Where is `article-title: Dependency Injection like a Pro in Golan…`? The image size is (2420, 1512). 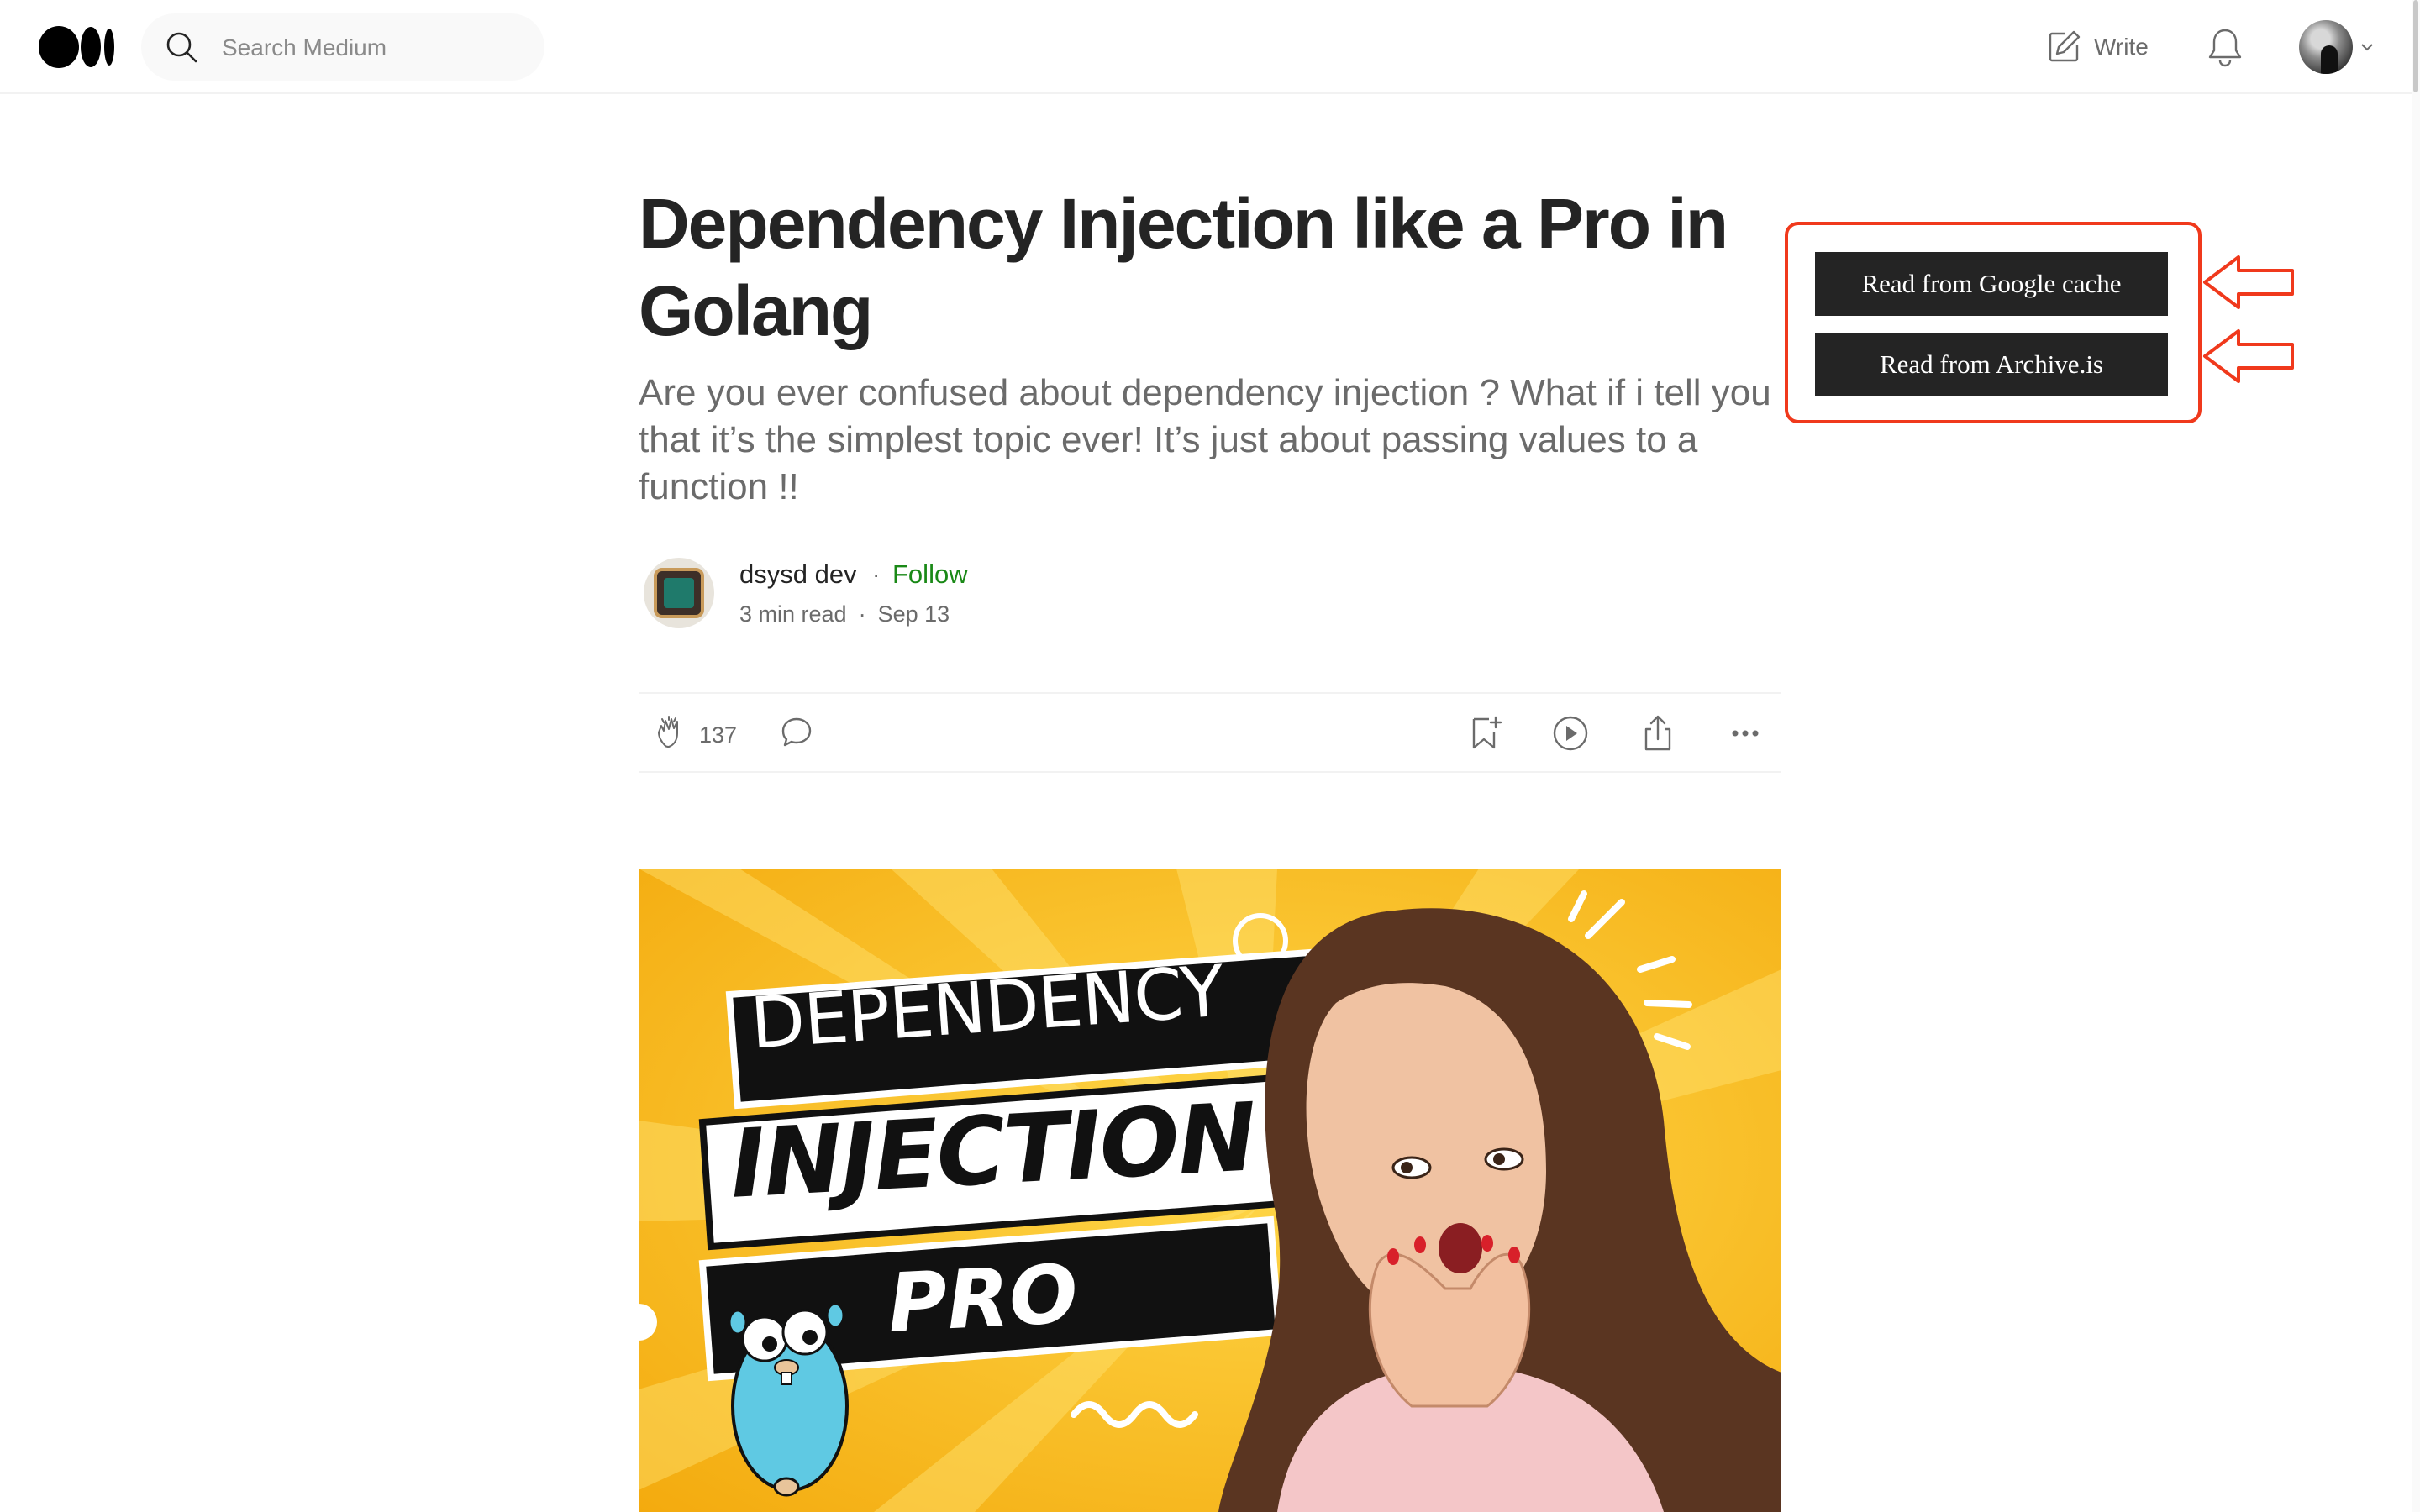
article-title: Dependency Injection like a Pro in Golan… is located at coordinates (1183, 267).